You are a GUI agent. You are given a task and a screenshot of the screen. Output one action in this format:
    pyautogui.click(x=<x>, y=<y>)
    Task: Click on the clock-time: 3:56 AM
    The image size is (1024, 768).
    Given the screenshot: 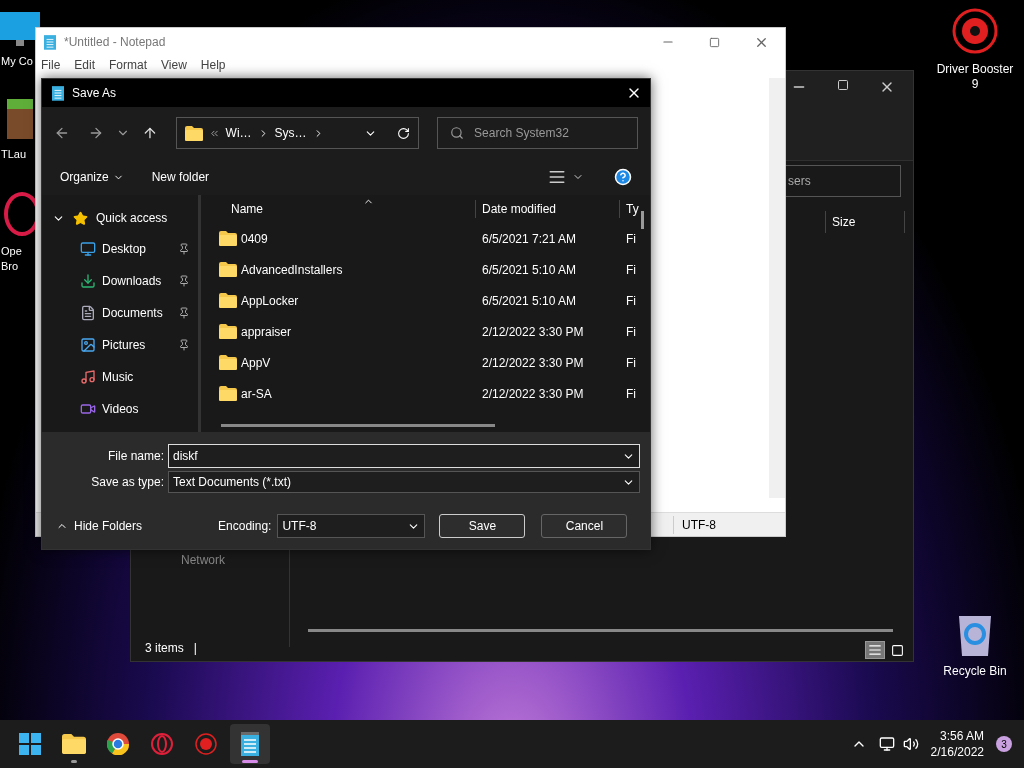 What is the action you would take?
    pyautogui.click(x=961, y=736)
    